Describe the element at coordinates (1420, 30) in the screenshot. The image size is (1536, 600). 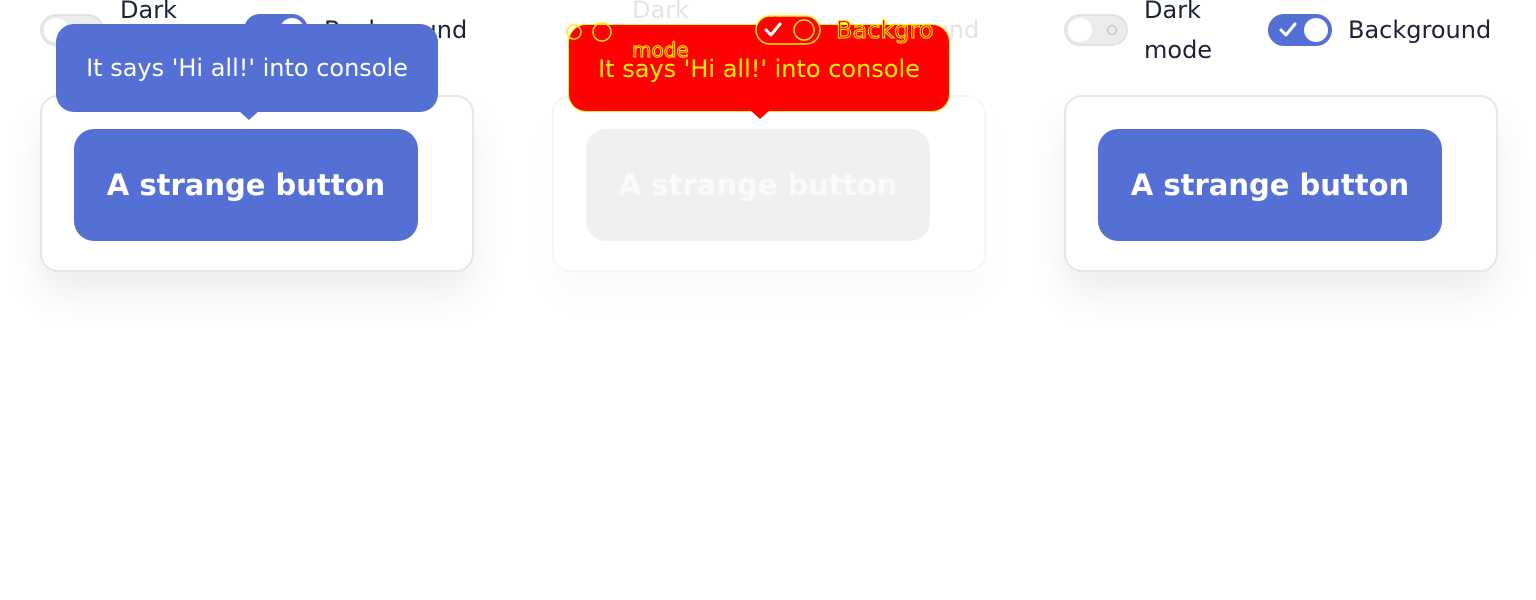
I see `background-label: Background` at that location.